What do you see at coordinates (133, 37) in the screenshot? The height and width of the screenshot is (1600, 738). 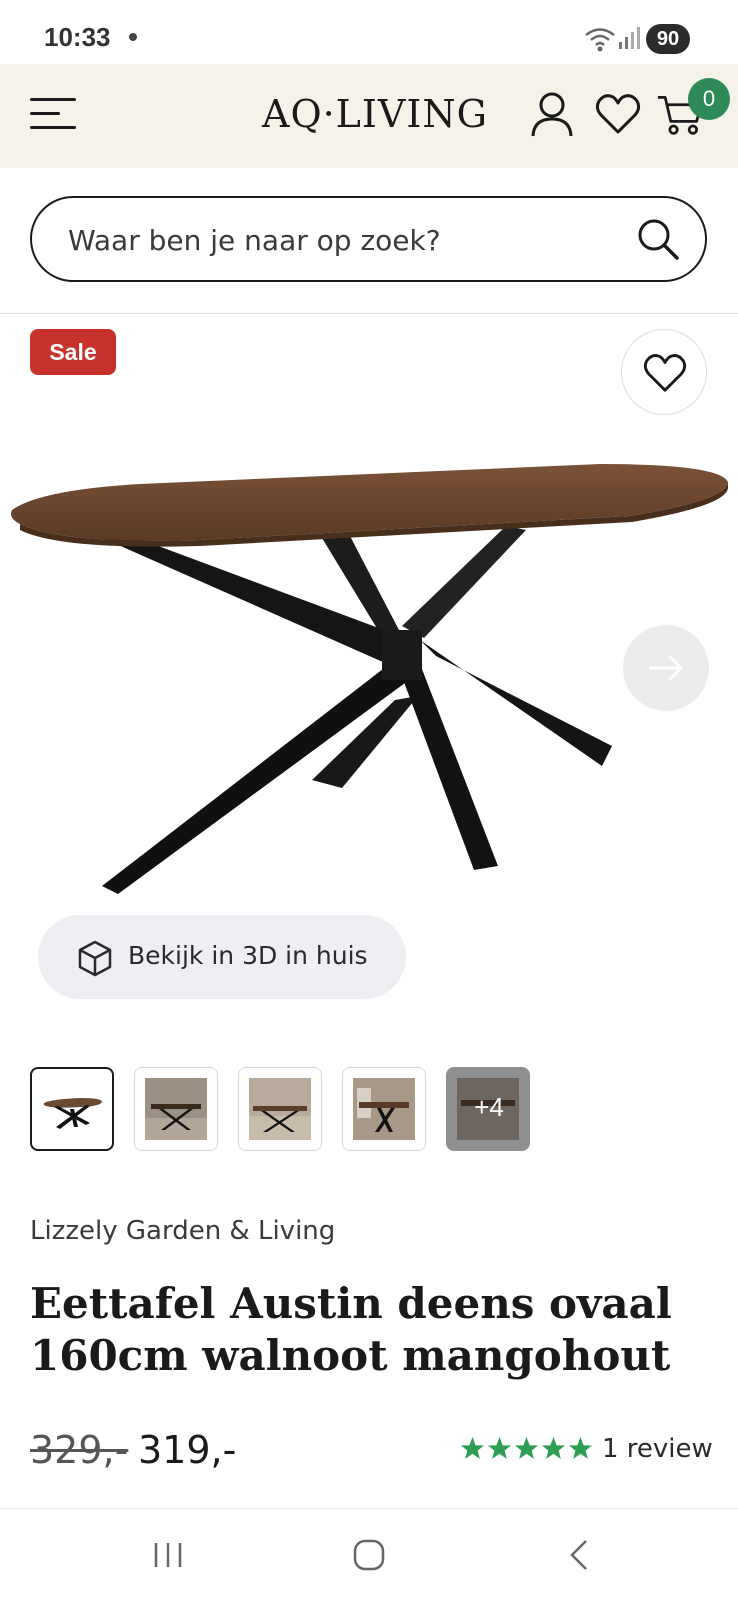 I see `notification-dot-icon` at bounding box center [133, 37].